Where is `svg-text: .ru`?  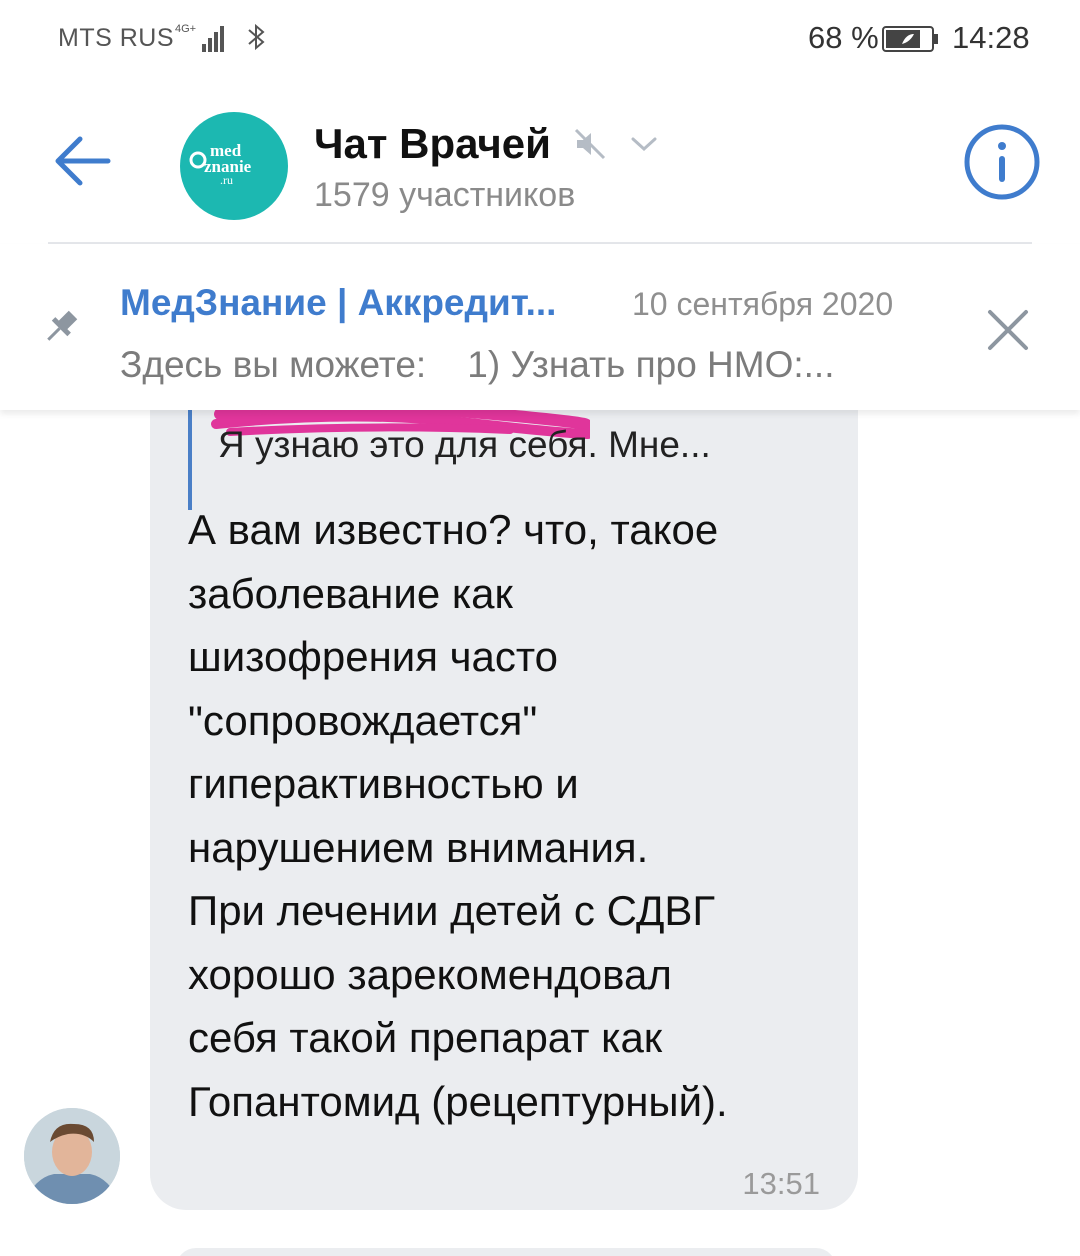 svg-text: .ru is located at coordinates (226, 180).